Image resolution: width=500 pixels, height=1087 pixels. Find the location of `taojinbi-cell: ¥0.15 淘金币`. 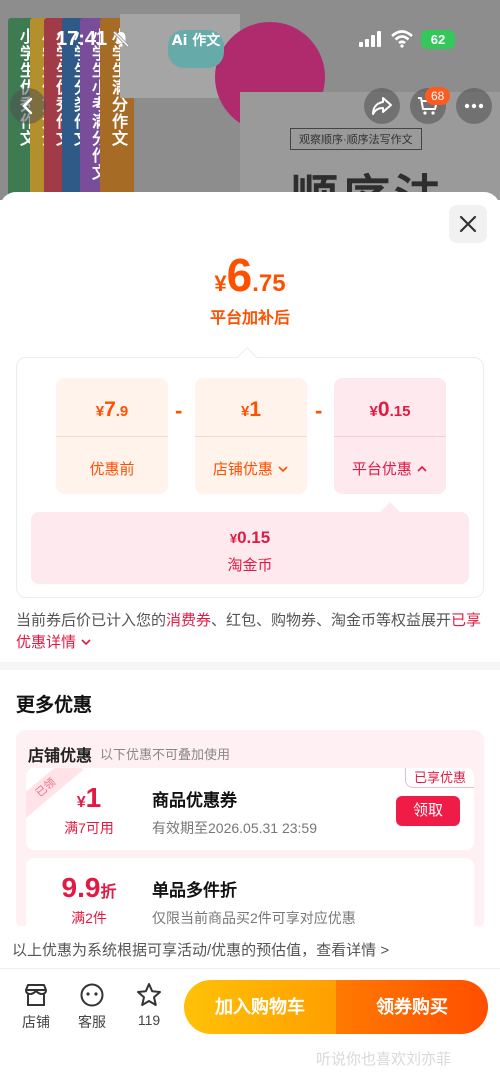

taojinbi-cell: ¥0.15 淘金币 is located at coordinates (250, 548).